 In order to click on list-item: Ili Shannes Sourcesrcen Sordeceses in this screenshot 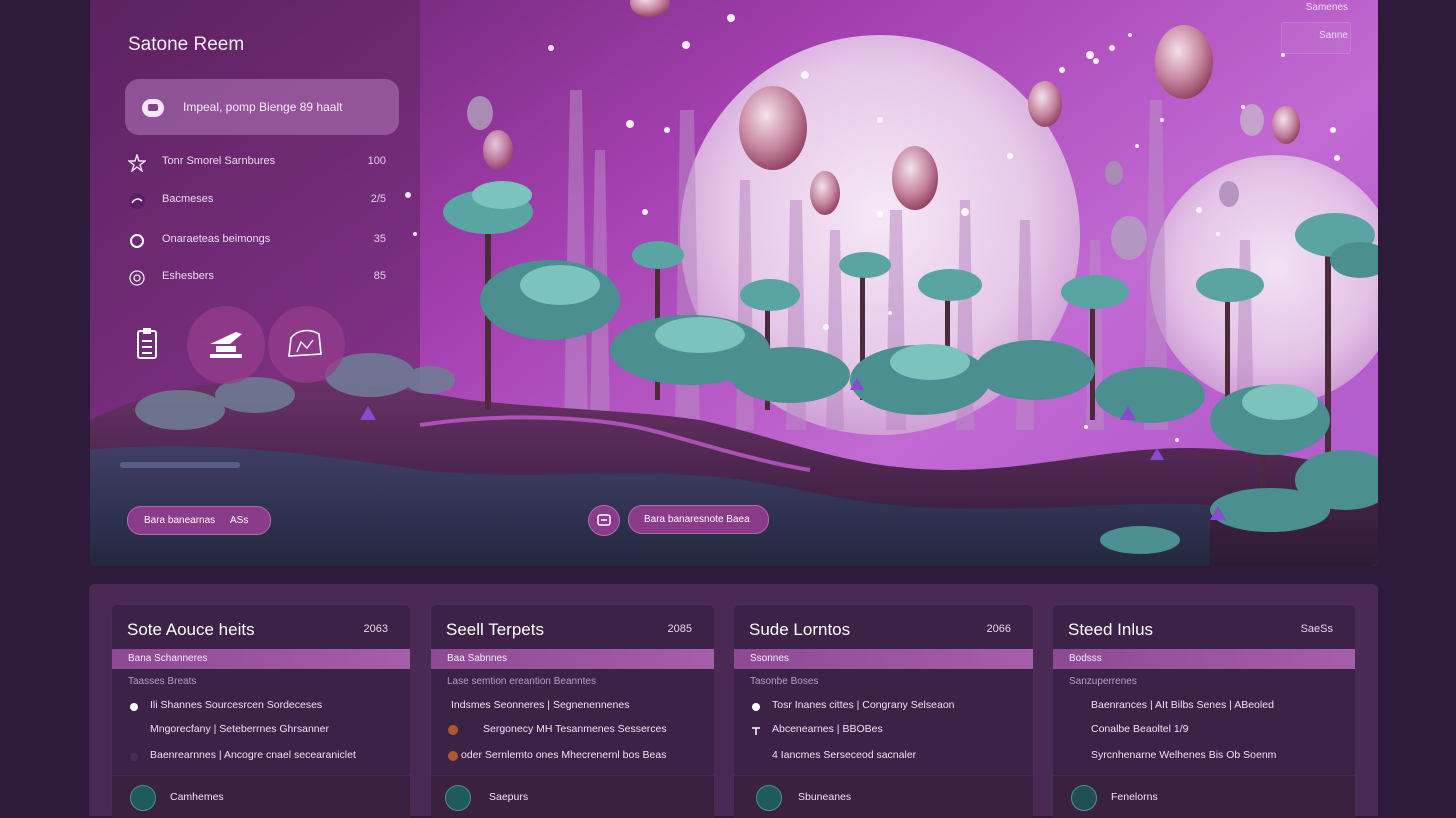, I will do `click(264, 706)`.